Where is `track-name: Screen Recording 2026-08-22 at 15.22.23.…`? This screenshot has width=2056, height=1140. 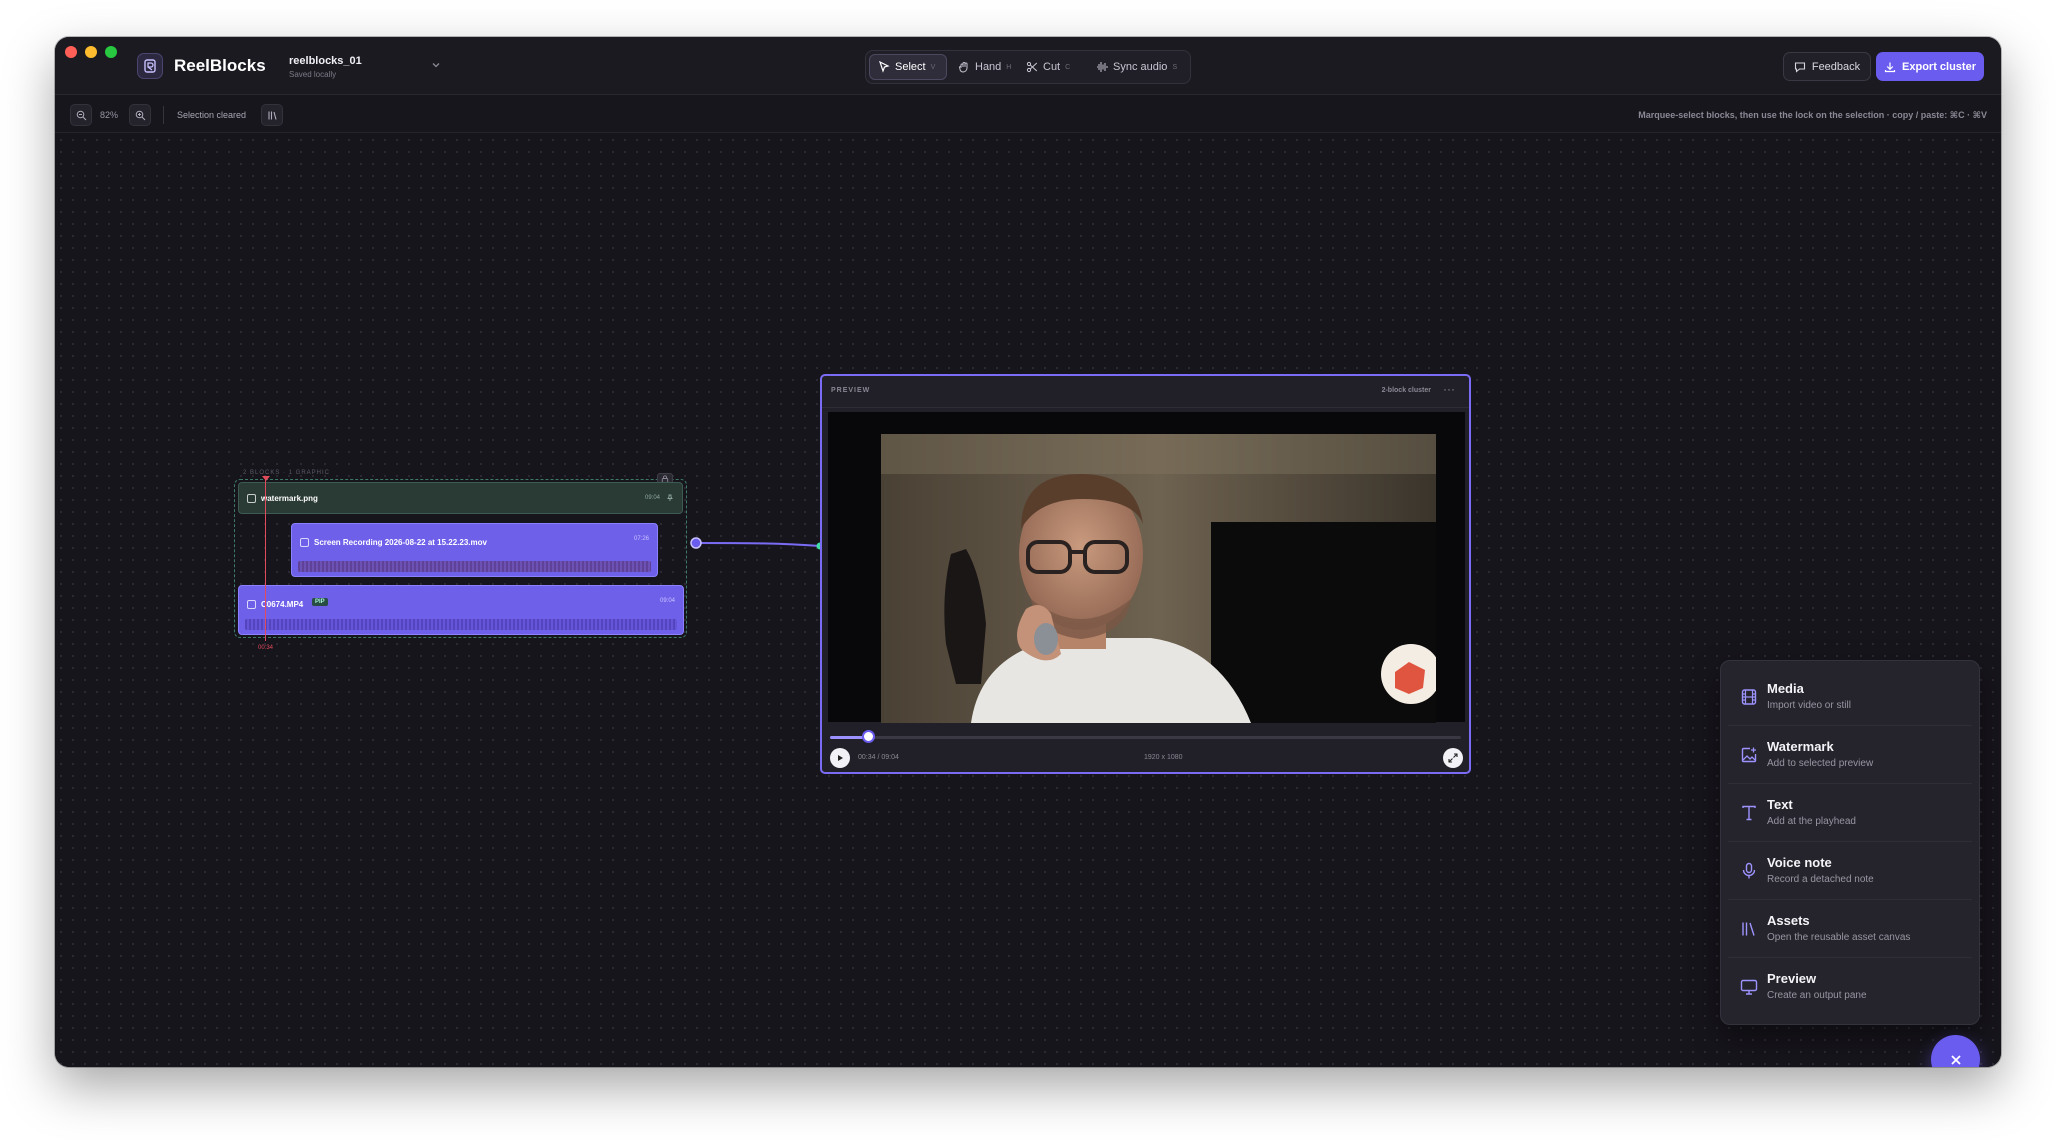
track-name: Screen Recording 2026-08-22 at 15.22.23.… is located at coordinates (400, 542).